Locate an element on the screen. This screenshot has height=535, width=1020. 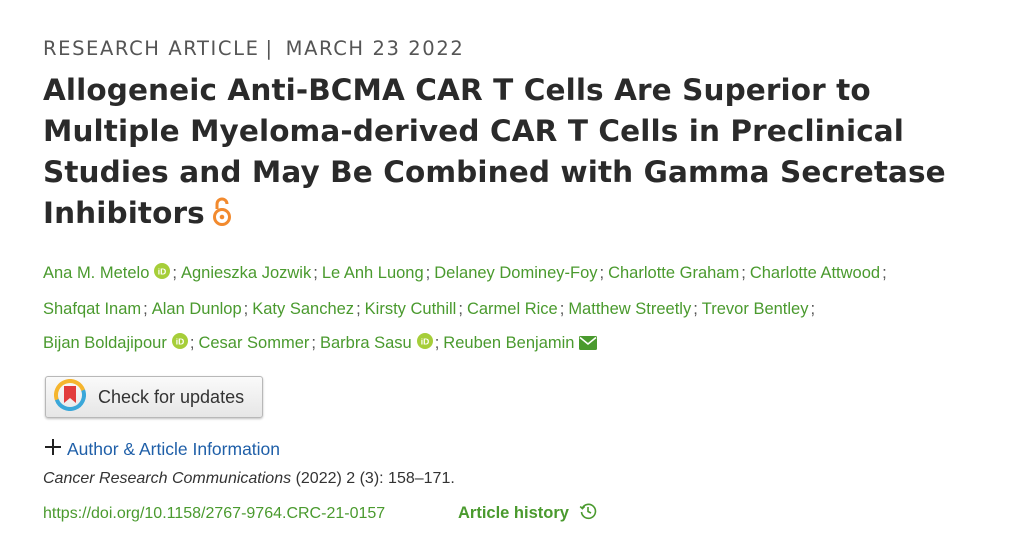
citation-details: (2022) 2 (3): 158–171. is located at coordinates (375, 478).